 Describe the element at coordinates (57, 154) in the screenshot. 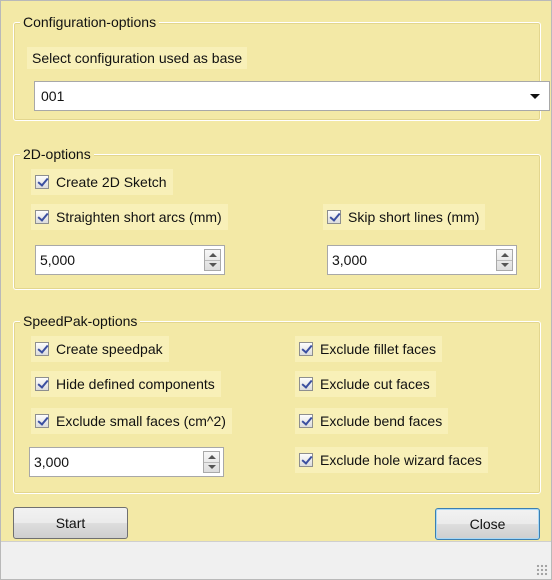

I see `2d-options-legend: 2D-options` at that location.